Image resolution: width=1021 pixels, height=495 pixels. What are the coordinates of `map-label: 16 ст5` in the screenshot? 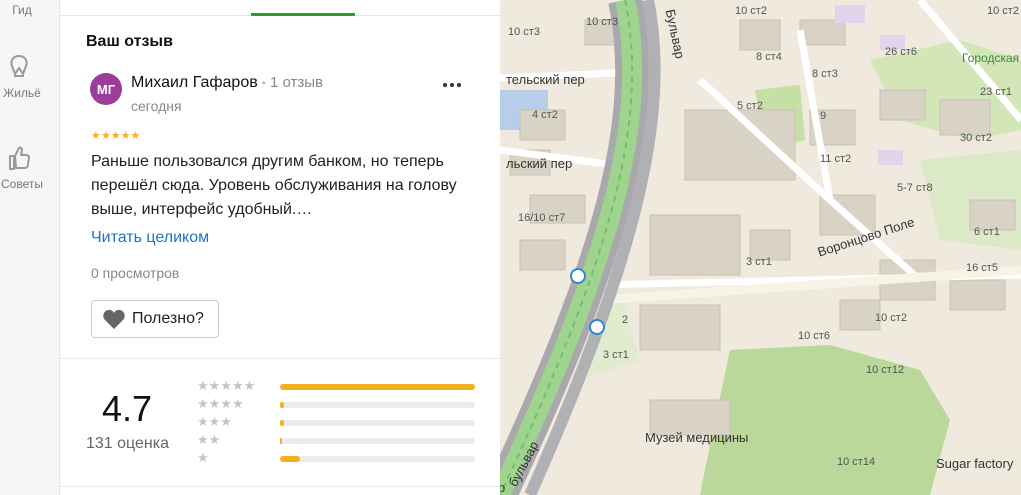 It's located at (982, 268).